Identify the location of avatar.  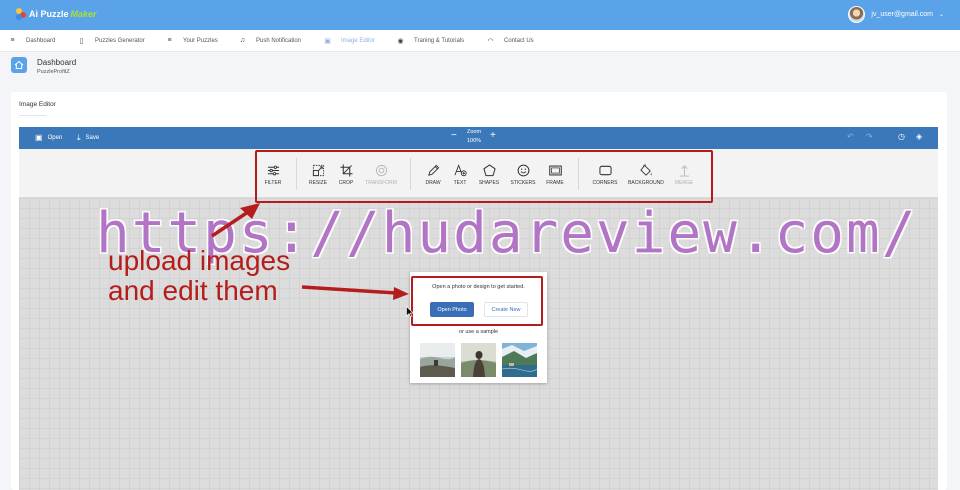
(857, 14).